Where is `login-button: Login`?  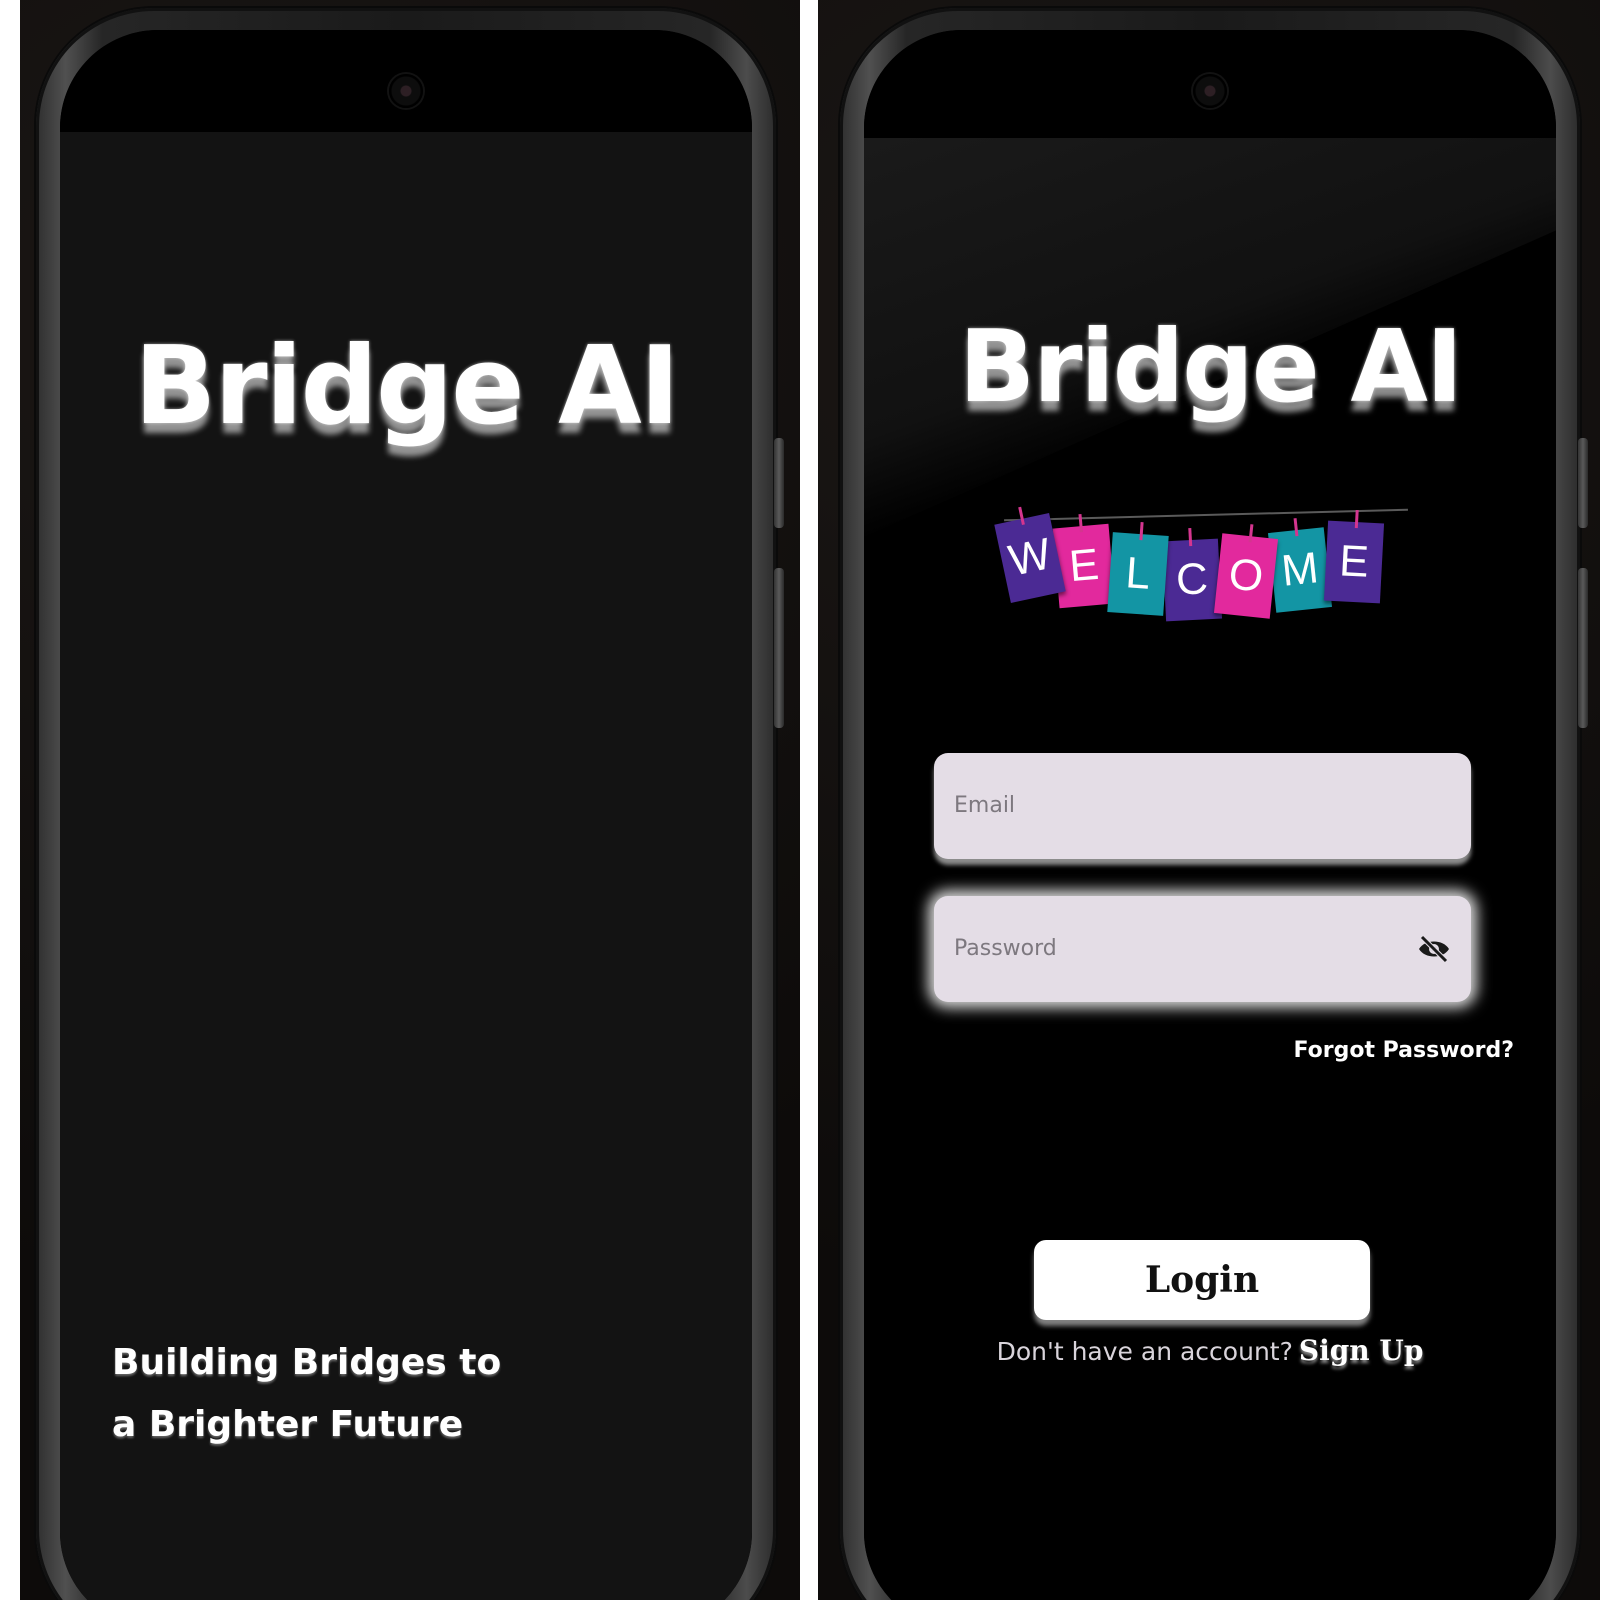 login-button: Login is located at coordinates (1202, 1280).